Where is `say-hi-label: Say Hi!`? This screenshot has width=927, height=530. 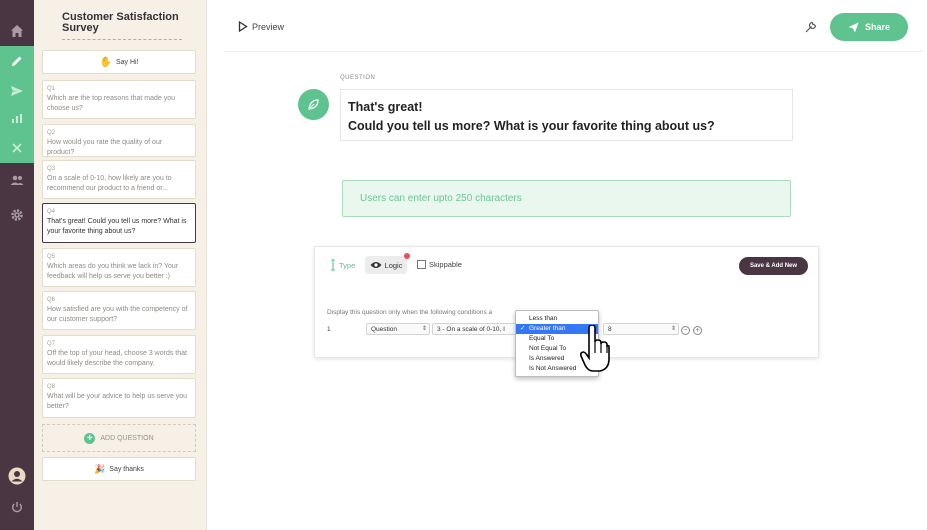 say-hi-label: Say Hi! is located at coordinates (127, 62).